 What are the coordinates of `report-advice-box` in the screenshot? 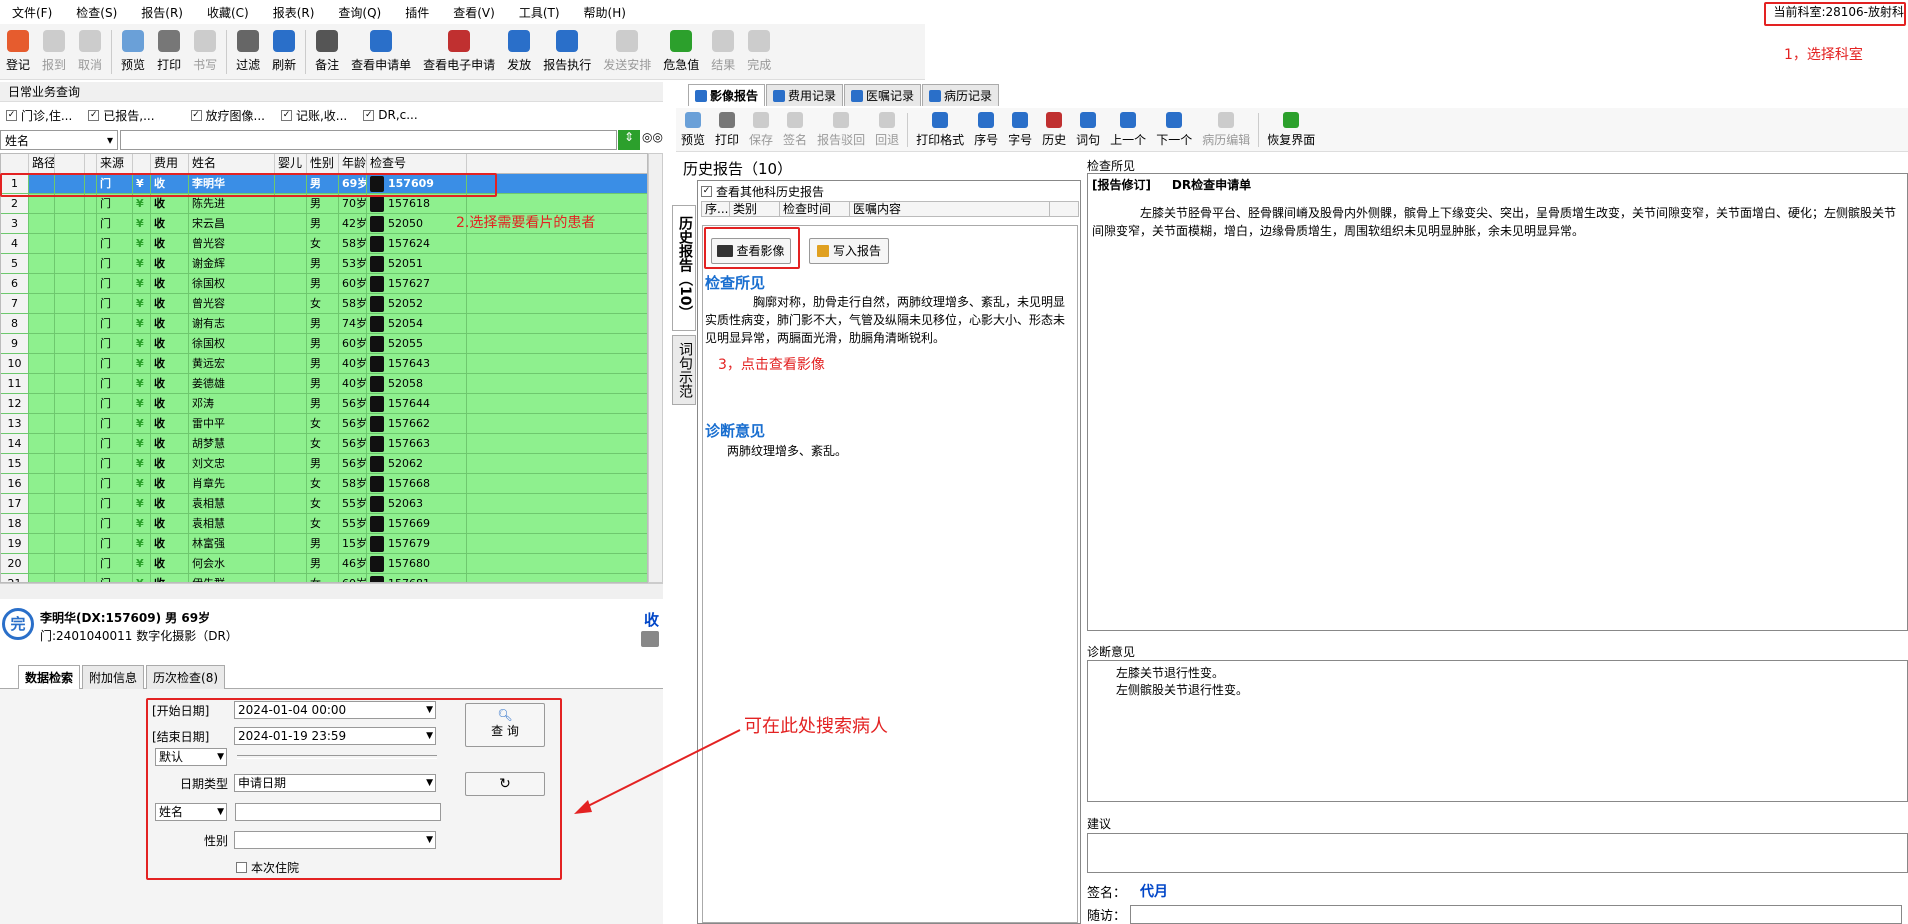 It's located at (1497, 853).